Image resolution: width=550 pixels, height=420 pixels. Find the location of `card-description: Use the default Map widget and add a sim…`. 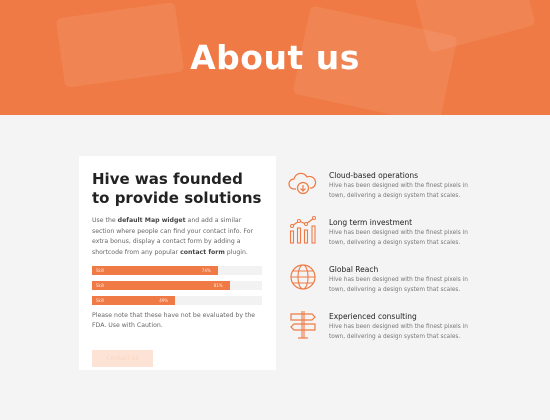

card-description: Use the default Map widget and add a sim… is located at coordinates (177, 237).